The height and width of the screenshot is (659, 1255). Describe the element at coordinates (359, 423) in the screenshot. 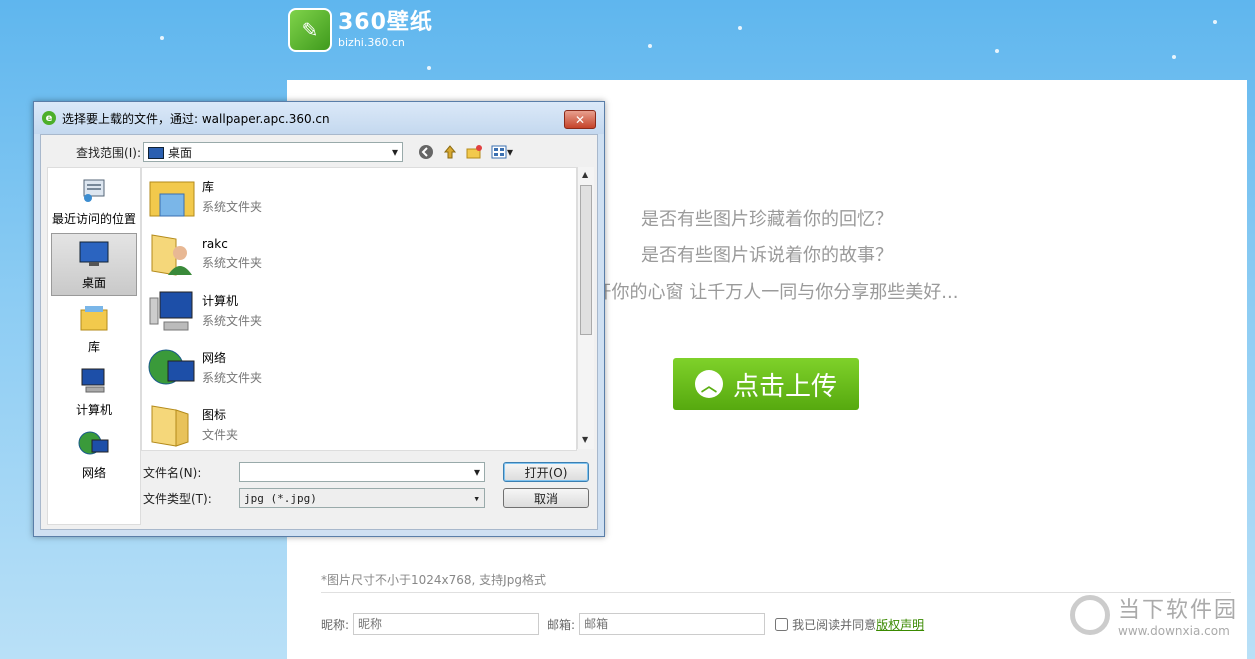

I see `list-item: 图标 文件夹` at that location.